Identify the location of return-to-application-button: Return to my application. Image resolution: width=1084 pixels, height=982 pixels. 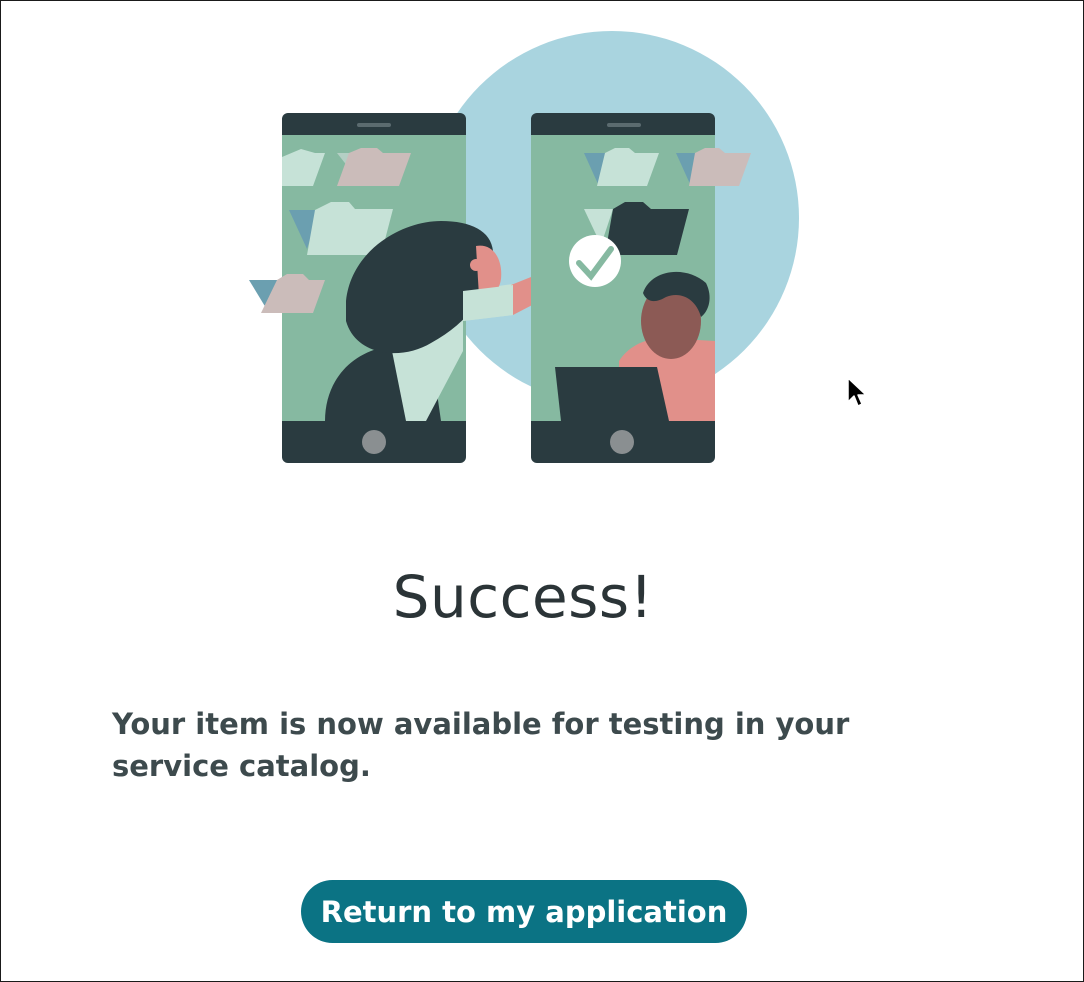
(524, 911).